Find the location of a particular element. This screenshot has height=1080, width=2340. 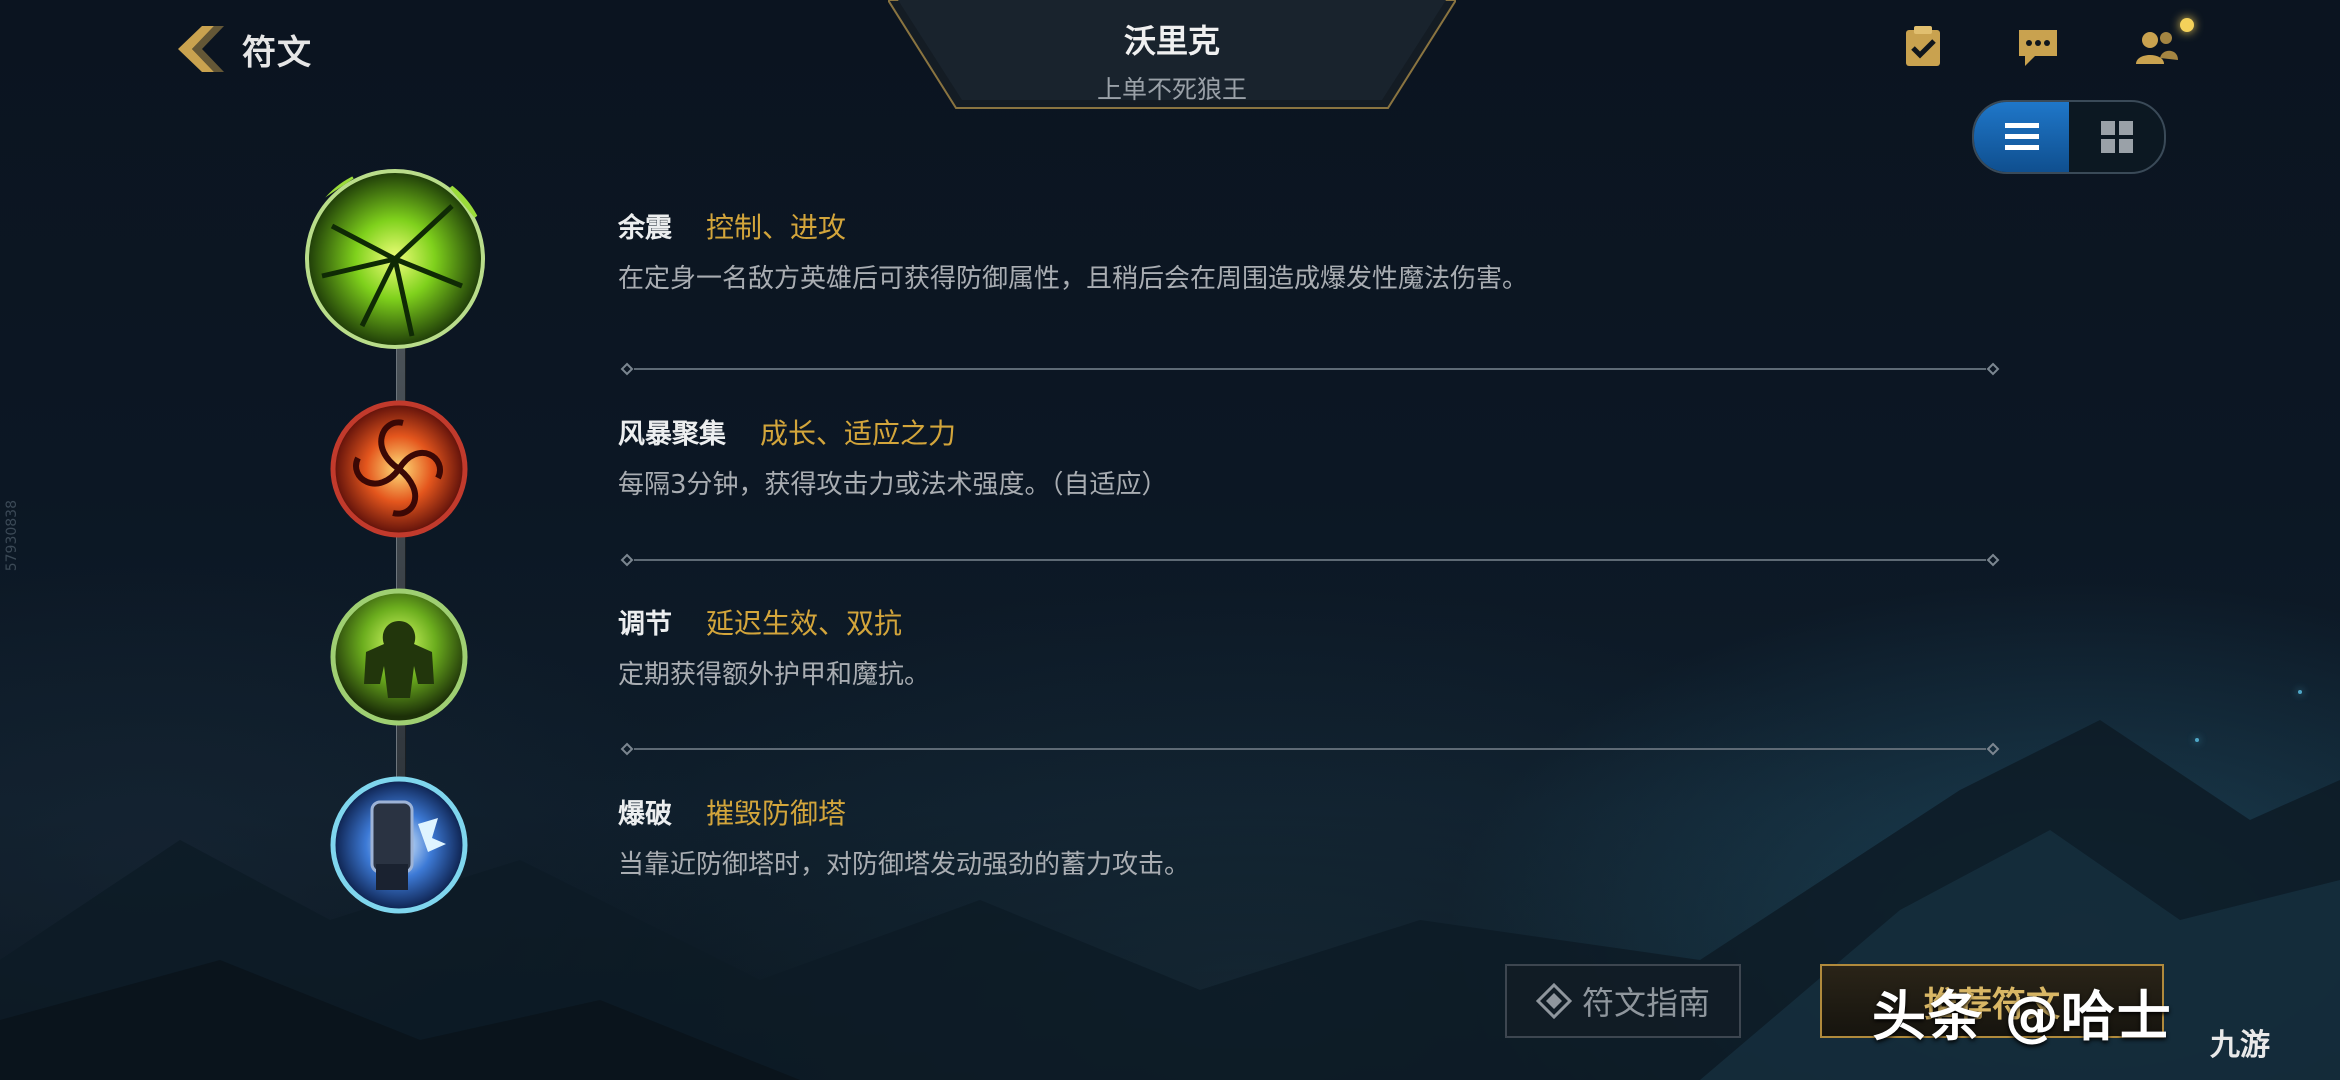

rune-tags: 摧毁防御塔 is located at coordinates (776, 813).